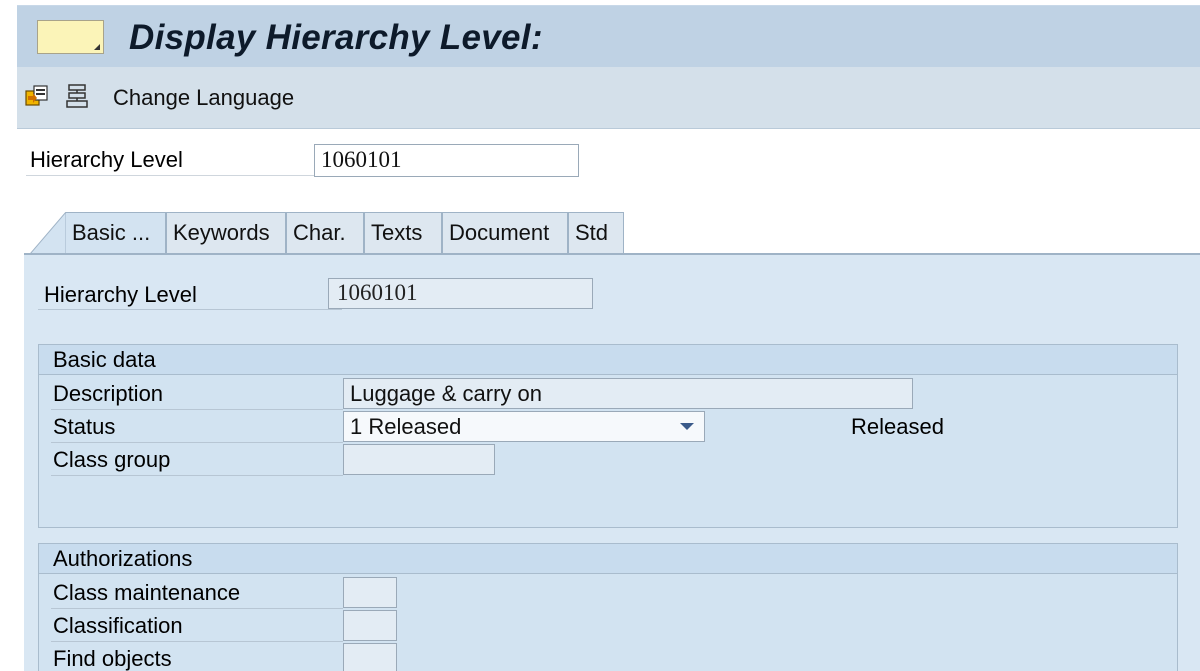 The image size is (1200, 671). Describe the element at coordinates (112, 459) in the screenshot. I see `class-group-label: Class group` at that location.